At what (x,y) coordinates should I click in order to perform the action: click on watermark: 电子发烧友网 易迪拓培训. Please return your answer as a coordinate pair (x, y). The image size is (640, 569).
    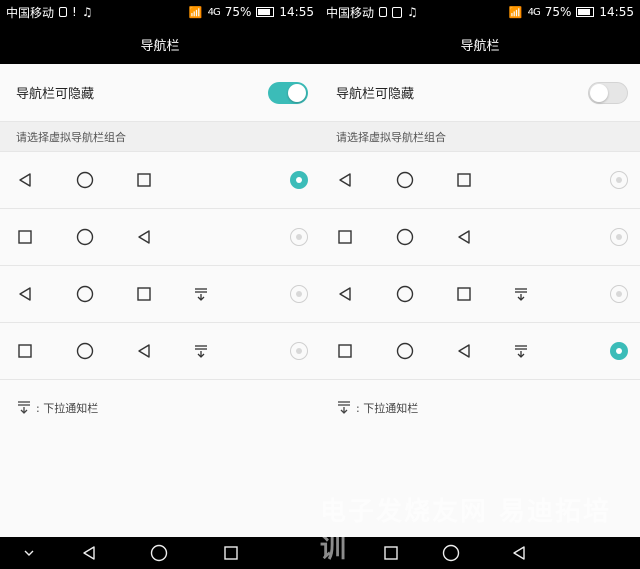
    Looking at the image, I should click on (466, 530).